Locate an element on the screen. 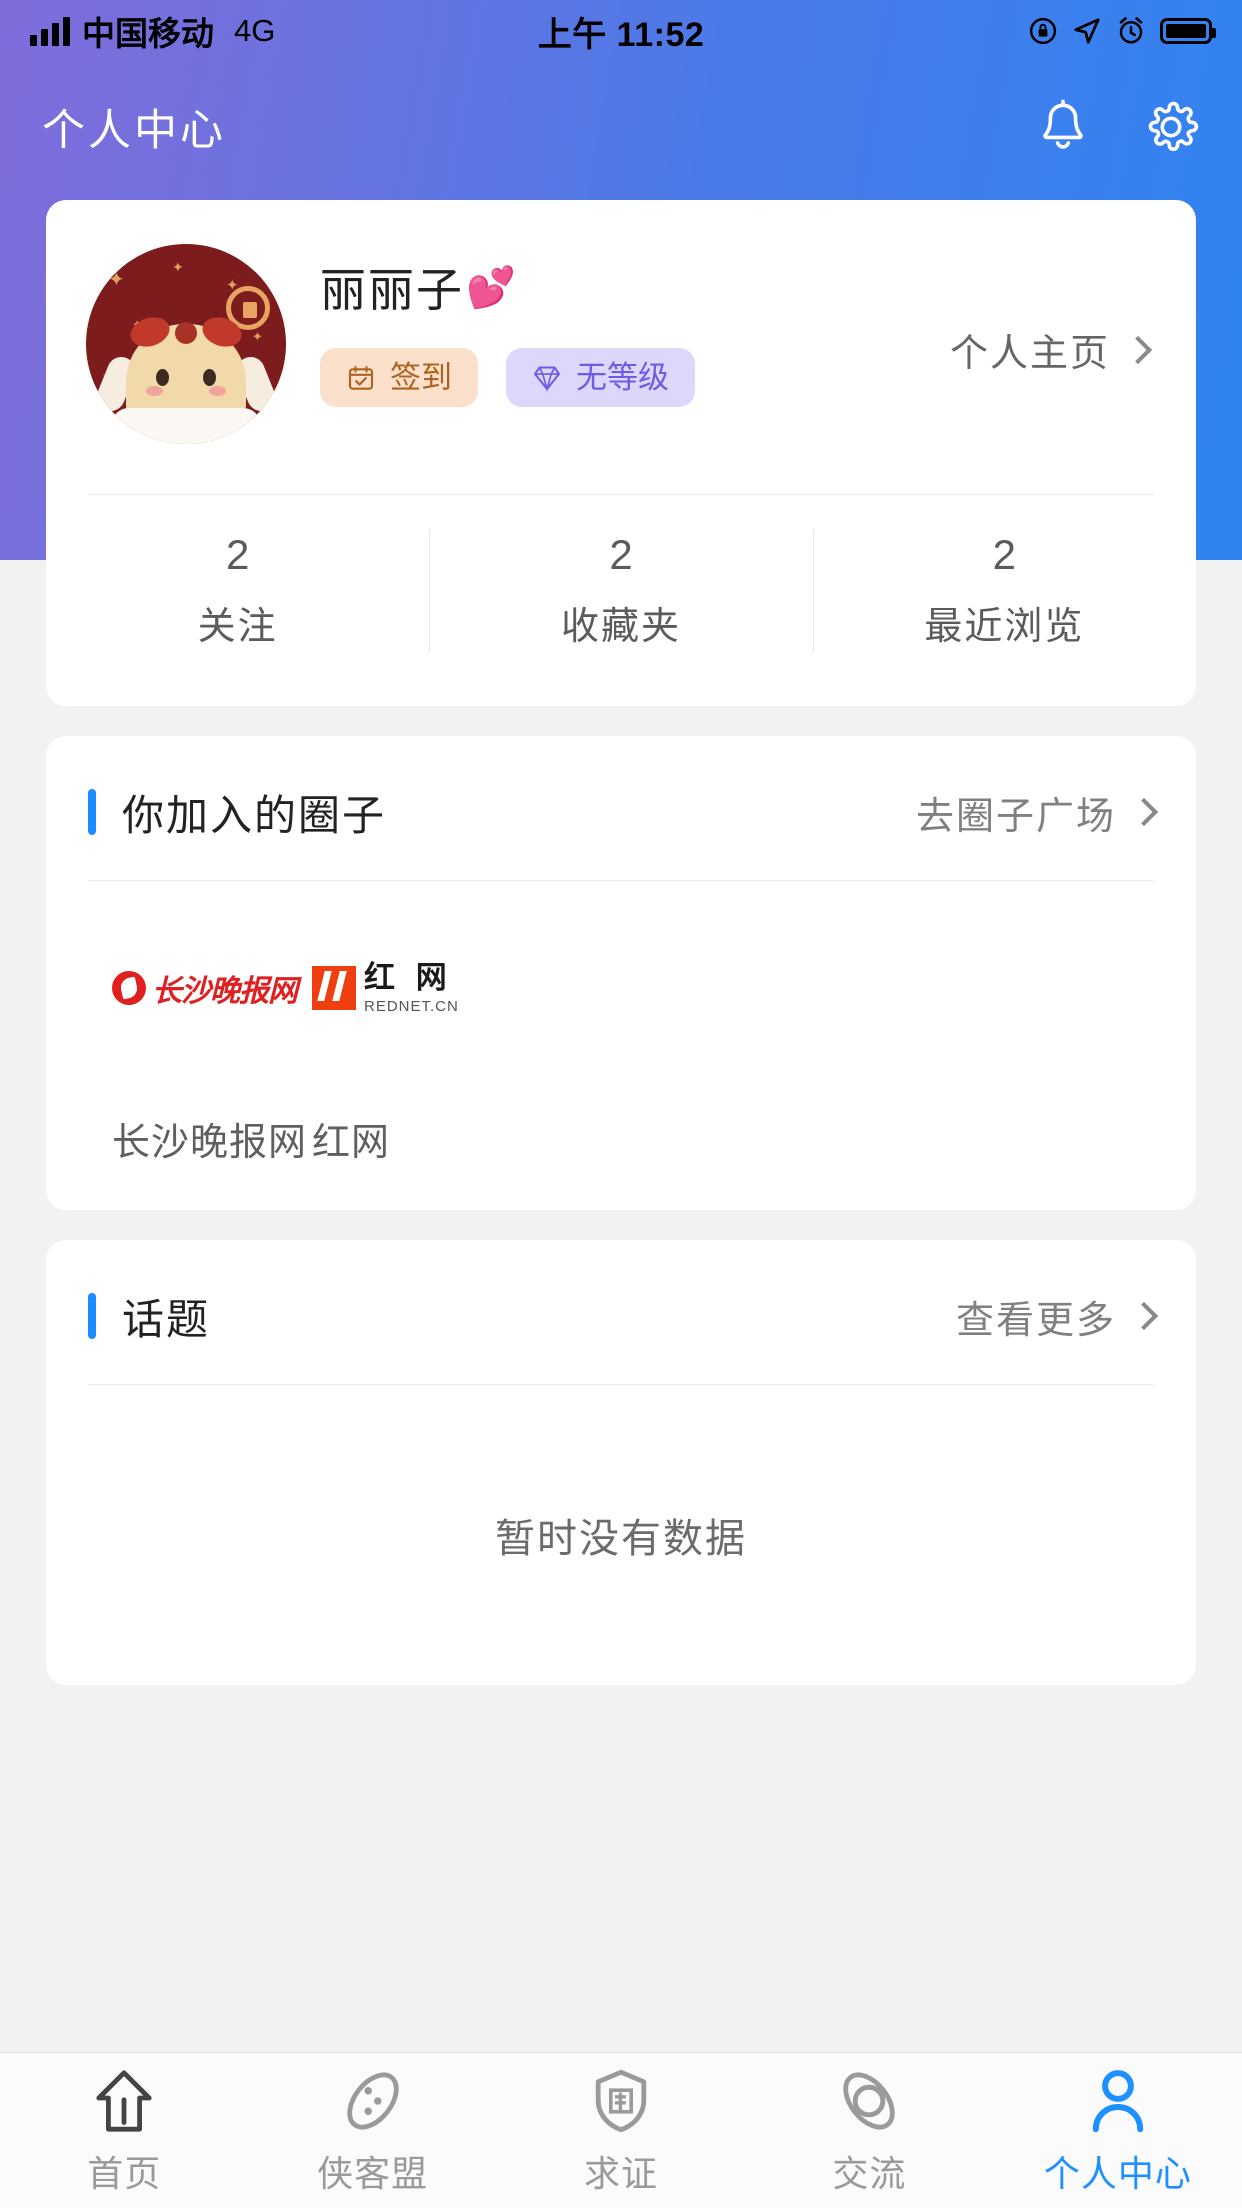 The width and height of the screenshot is (1242, 2208). topics-header: 话题 查看更多 is located at coordinates (621, 1295).